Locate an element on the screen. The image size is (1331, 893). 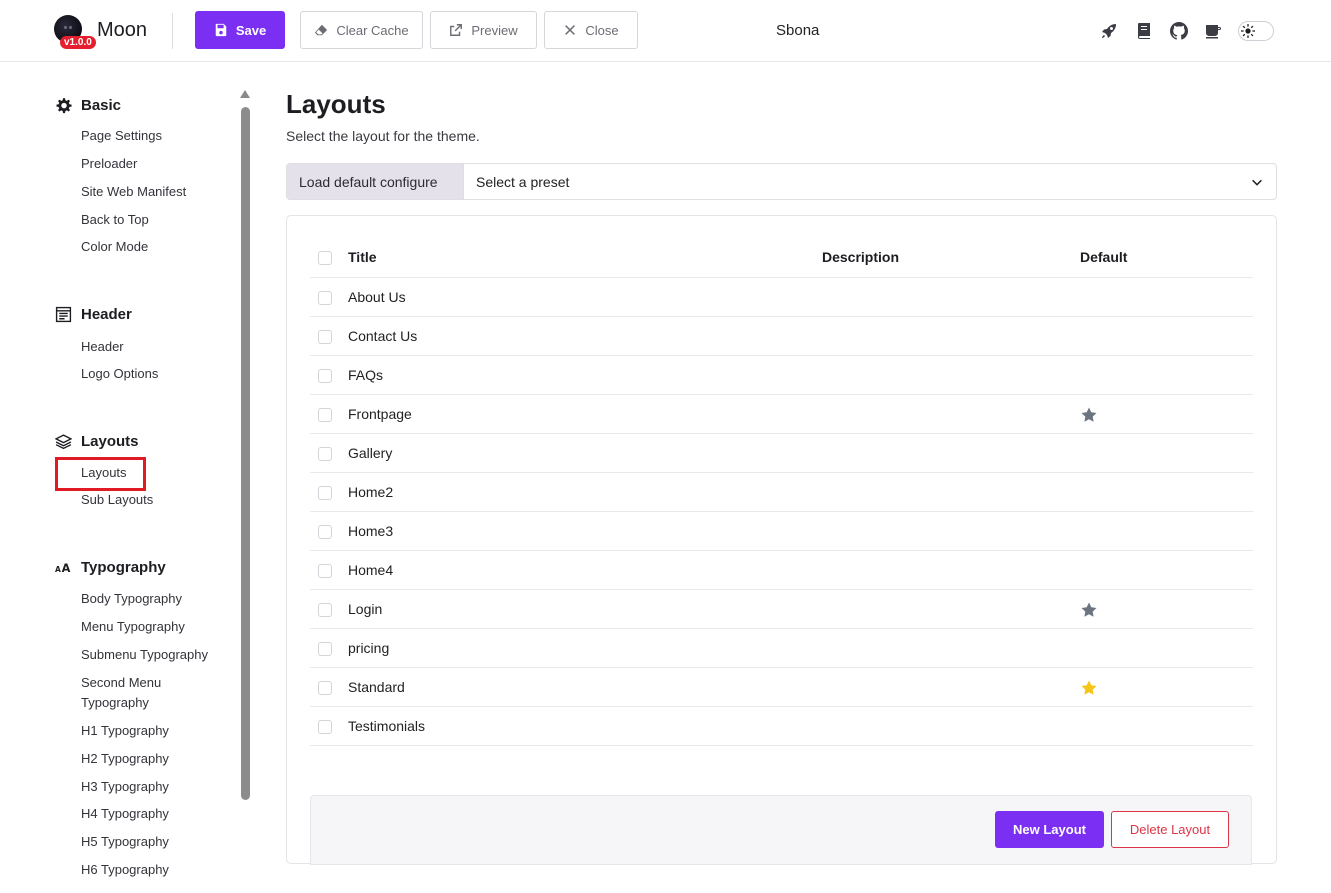
preview-button: Preview is located at coordinates (483, 30).